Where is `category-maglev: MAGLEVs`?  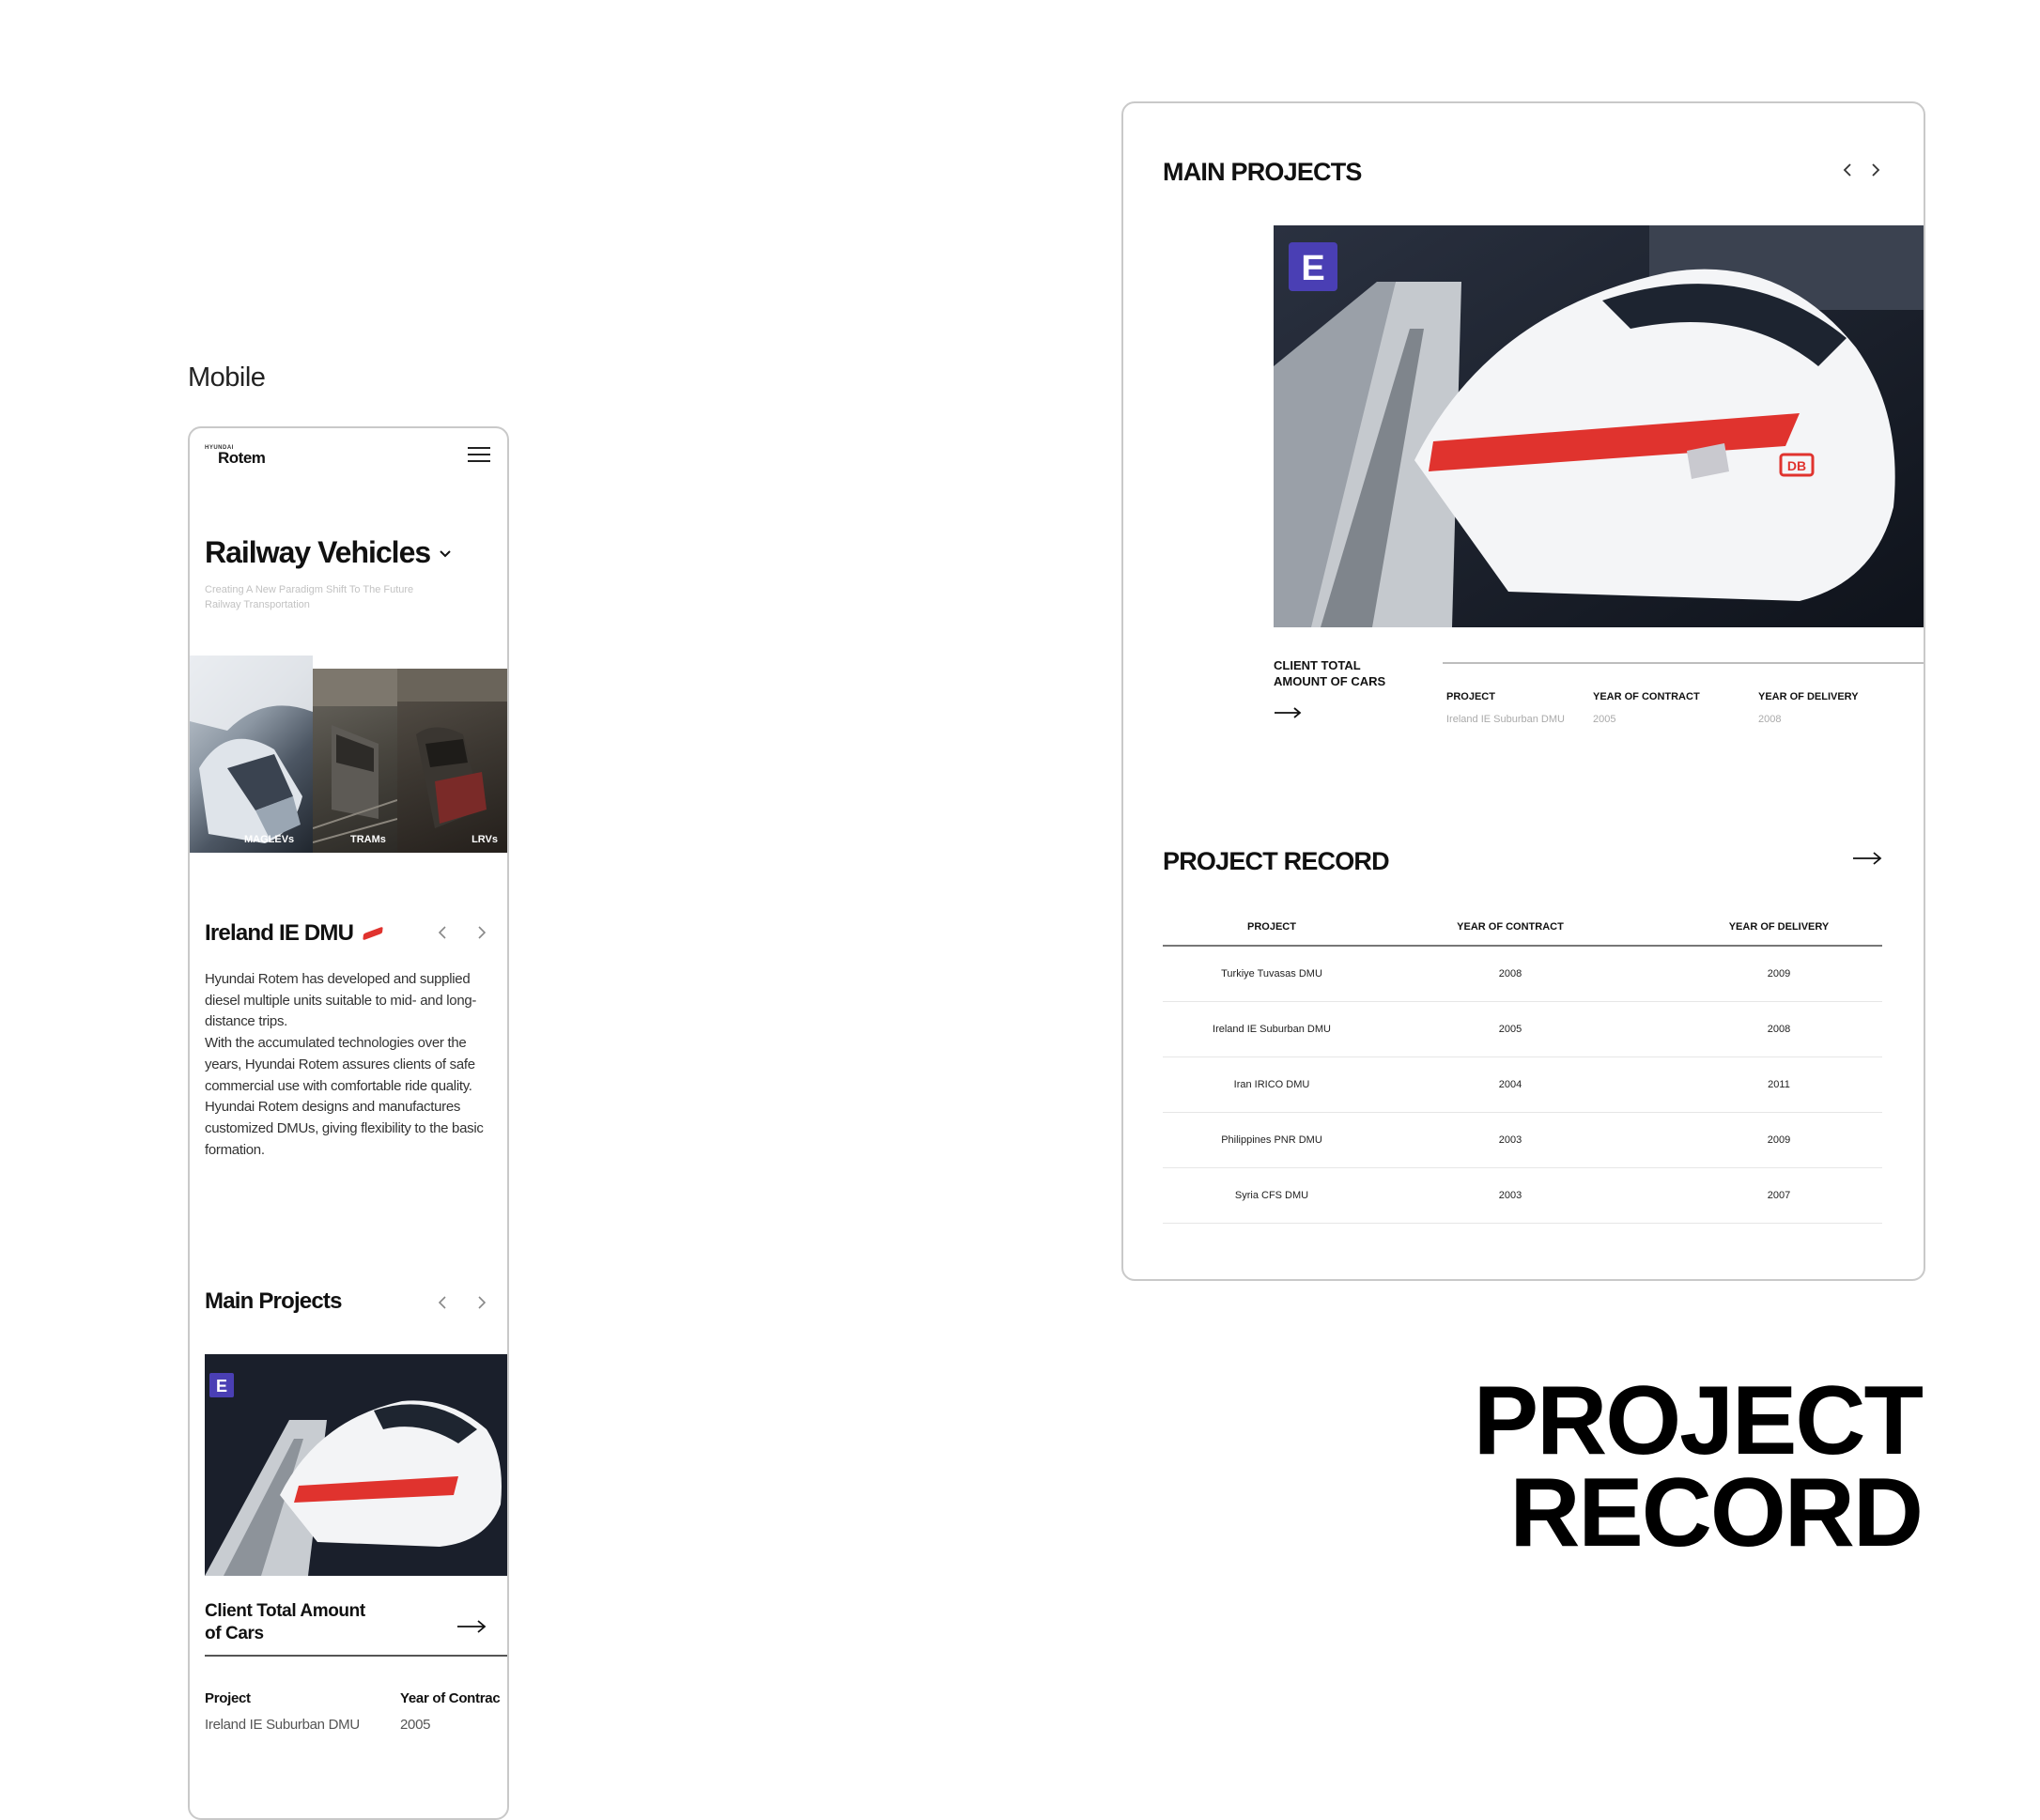 category-maglev: MAGLEVs is located at coordinates (251, 754).